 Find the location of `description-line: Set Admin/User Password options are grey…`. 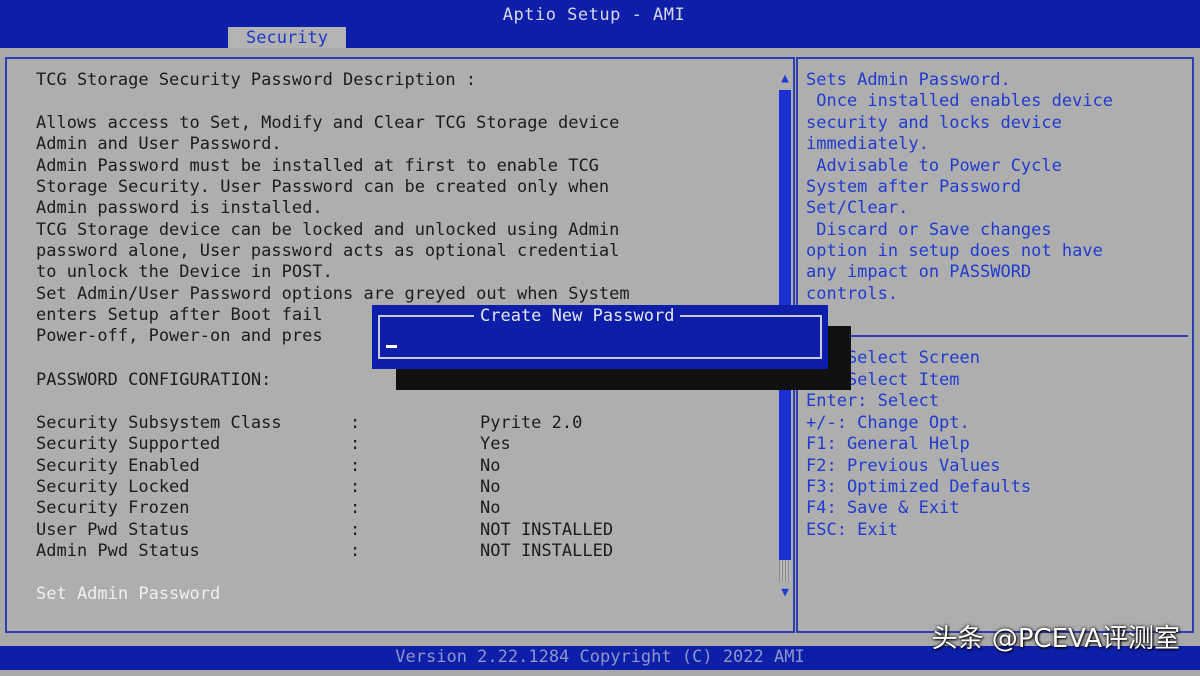

description-line: Set Admin/User Password options are grey… is located at coordinates (333, 294).